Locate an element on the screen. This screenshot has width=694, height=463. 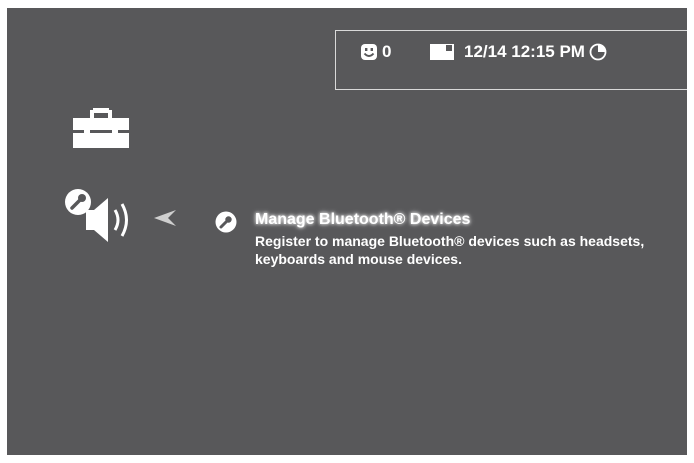
message-icon is located at coordinates (442, 52).